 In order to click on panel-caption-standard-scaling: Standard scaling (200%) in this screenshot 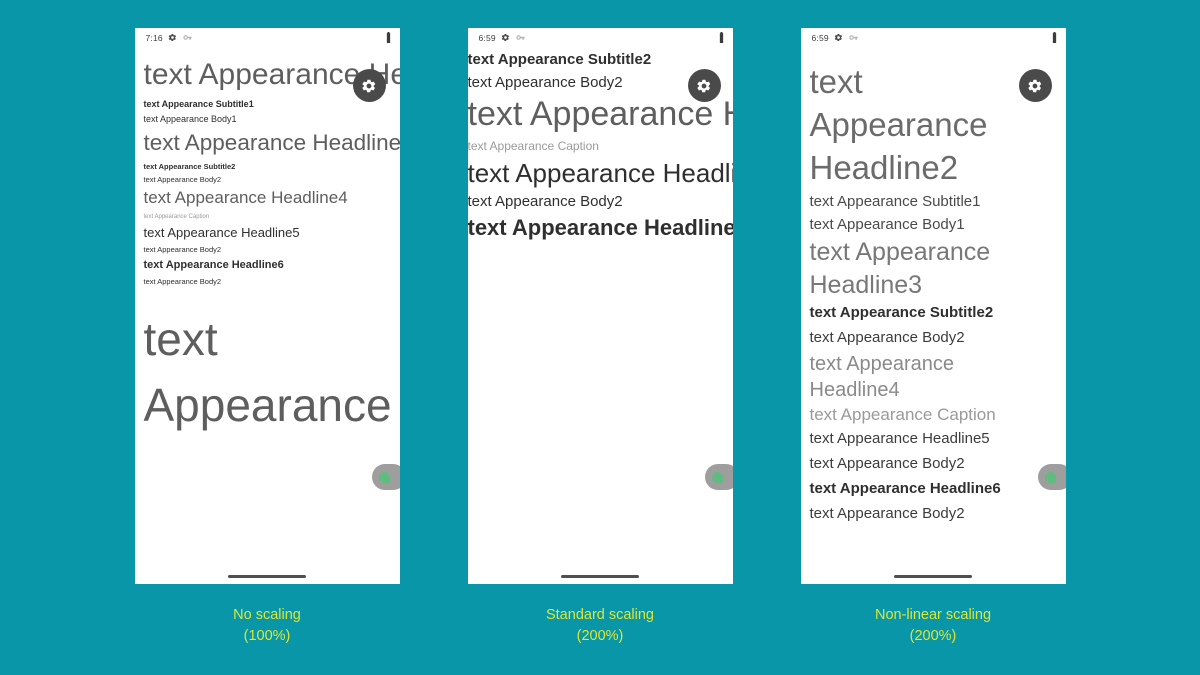, I will do `click(600, 626)`.